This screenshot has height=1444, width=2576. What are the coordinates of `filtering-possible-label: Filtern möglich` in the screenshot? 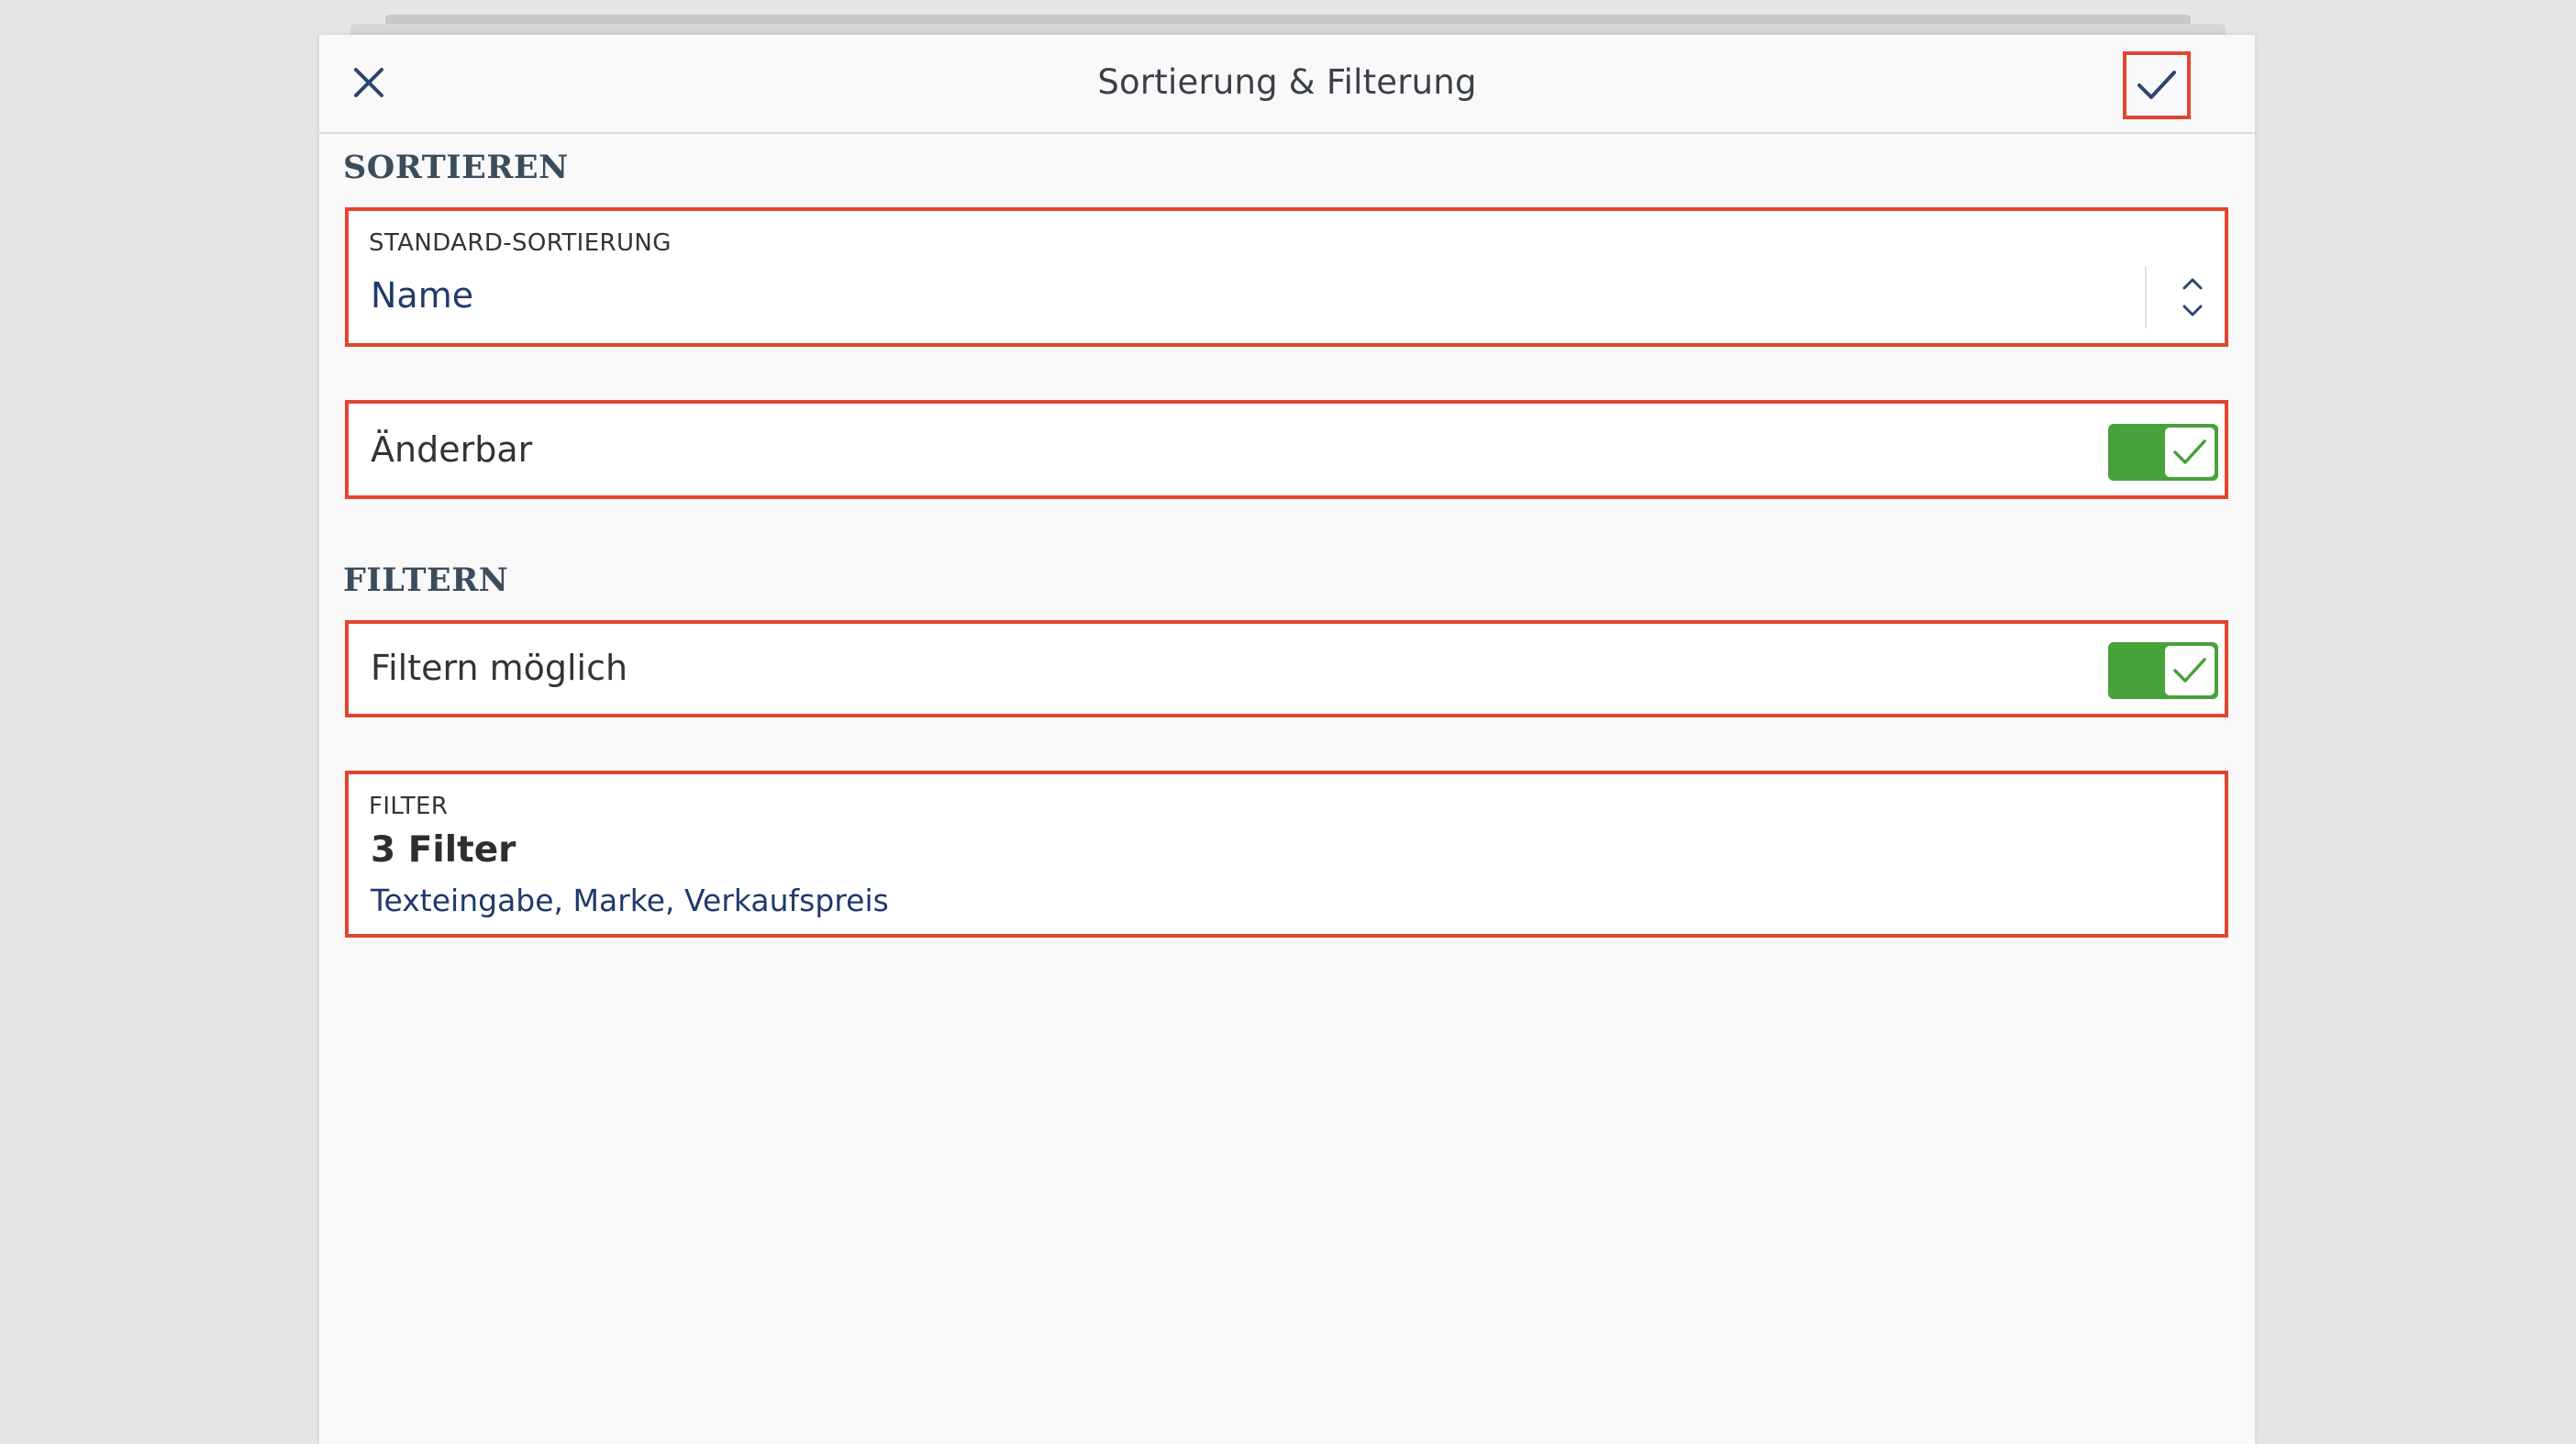 It's located at (499, 668).